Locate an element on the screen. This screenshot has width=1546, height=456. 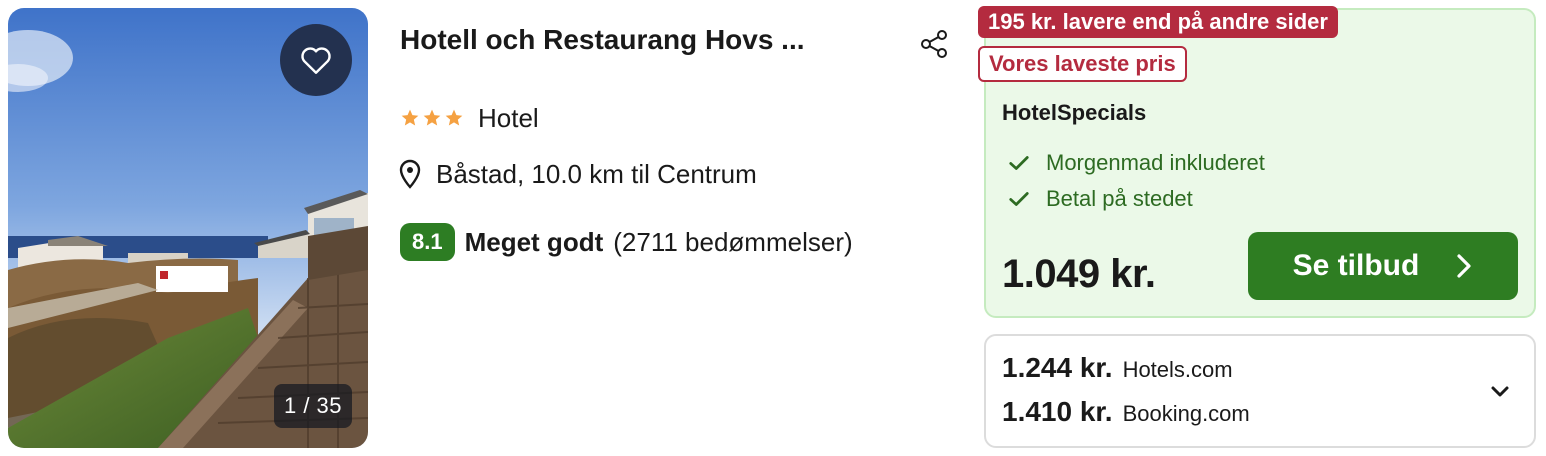
favorite-button is located at coordinates (316, 60).